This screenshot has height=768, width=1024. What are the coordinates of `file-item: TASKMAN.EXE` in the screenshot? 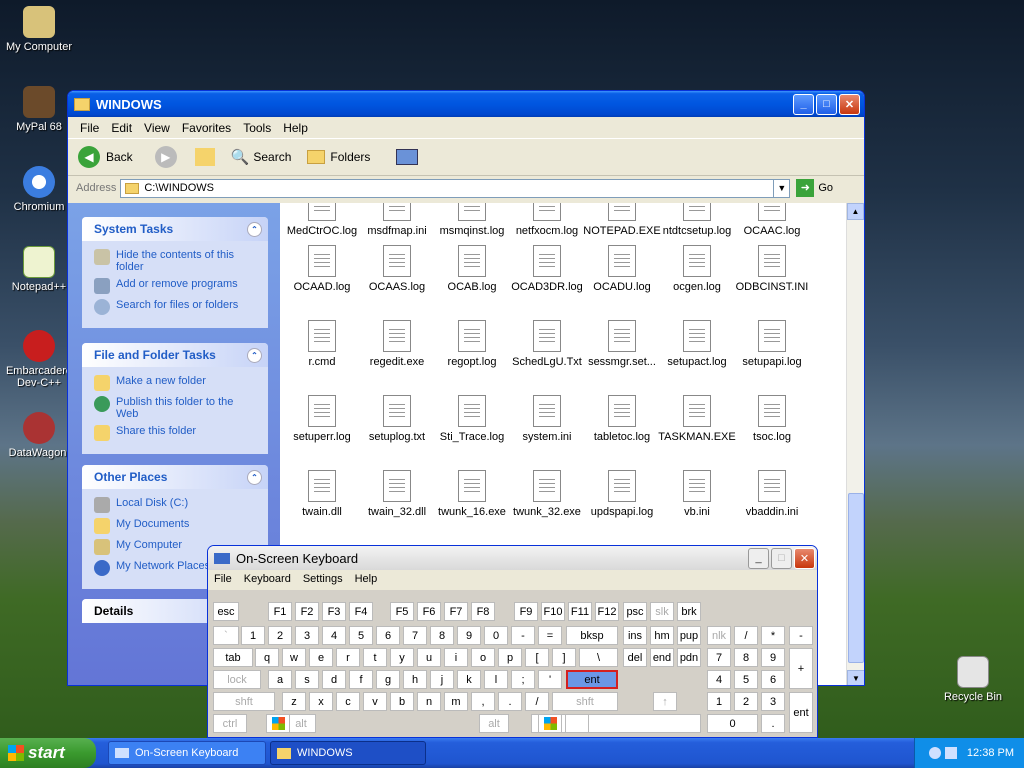 It's located at (697, 419).